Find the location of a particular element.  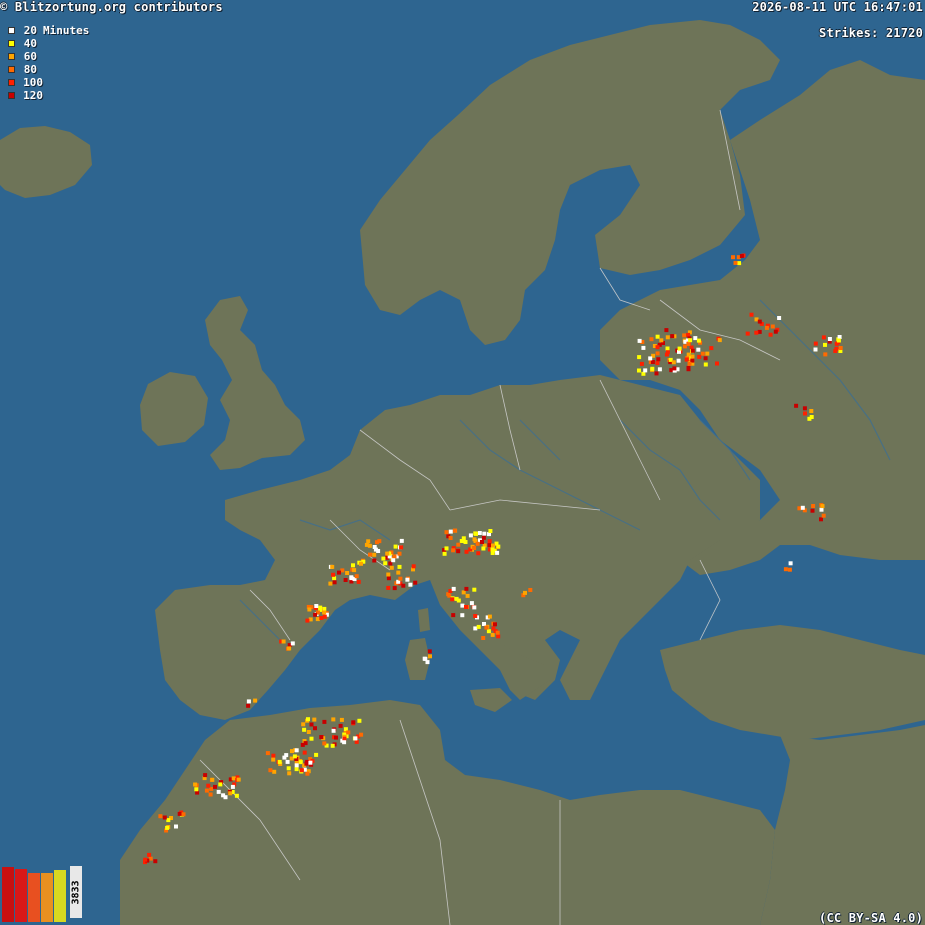

legend-row: 40 is located at coordinates (48, 43).